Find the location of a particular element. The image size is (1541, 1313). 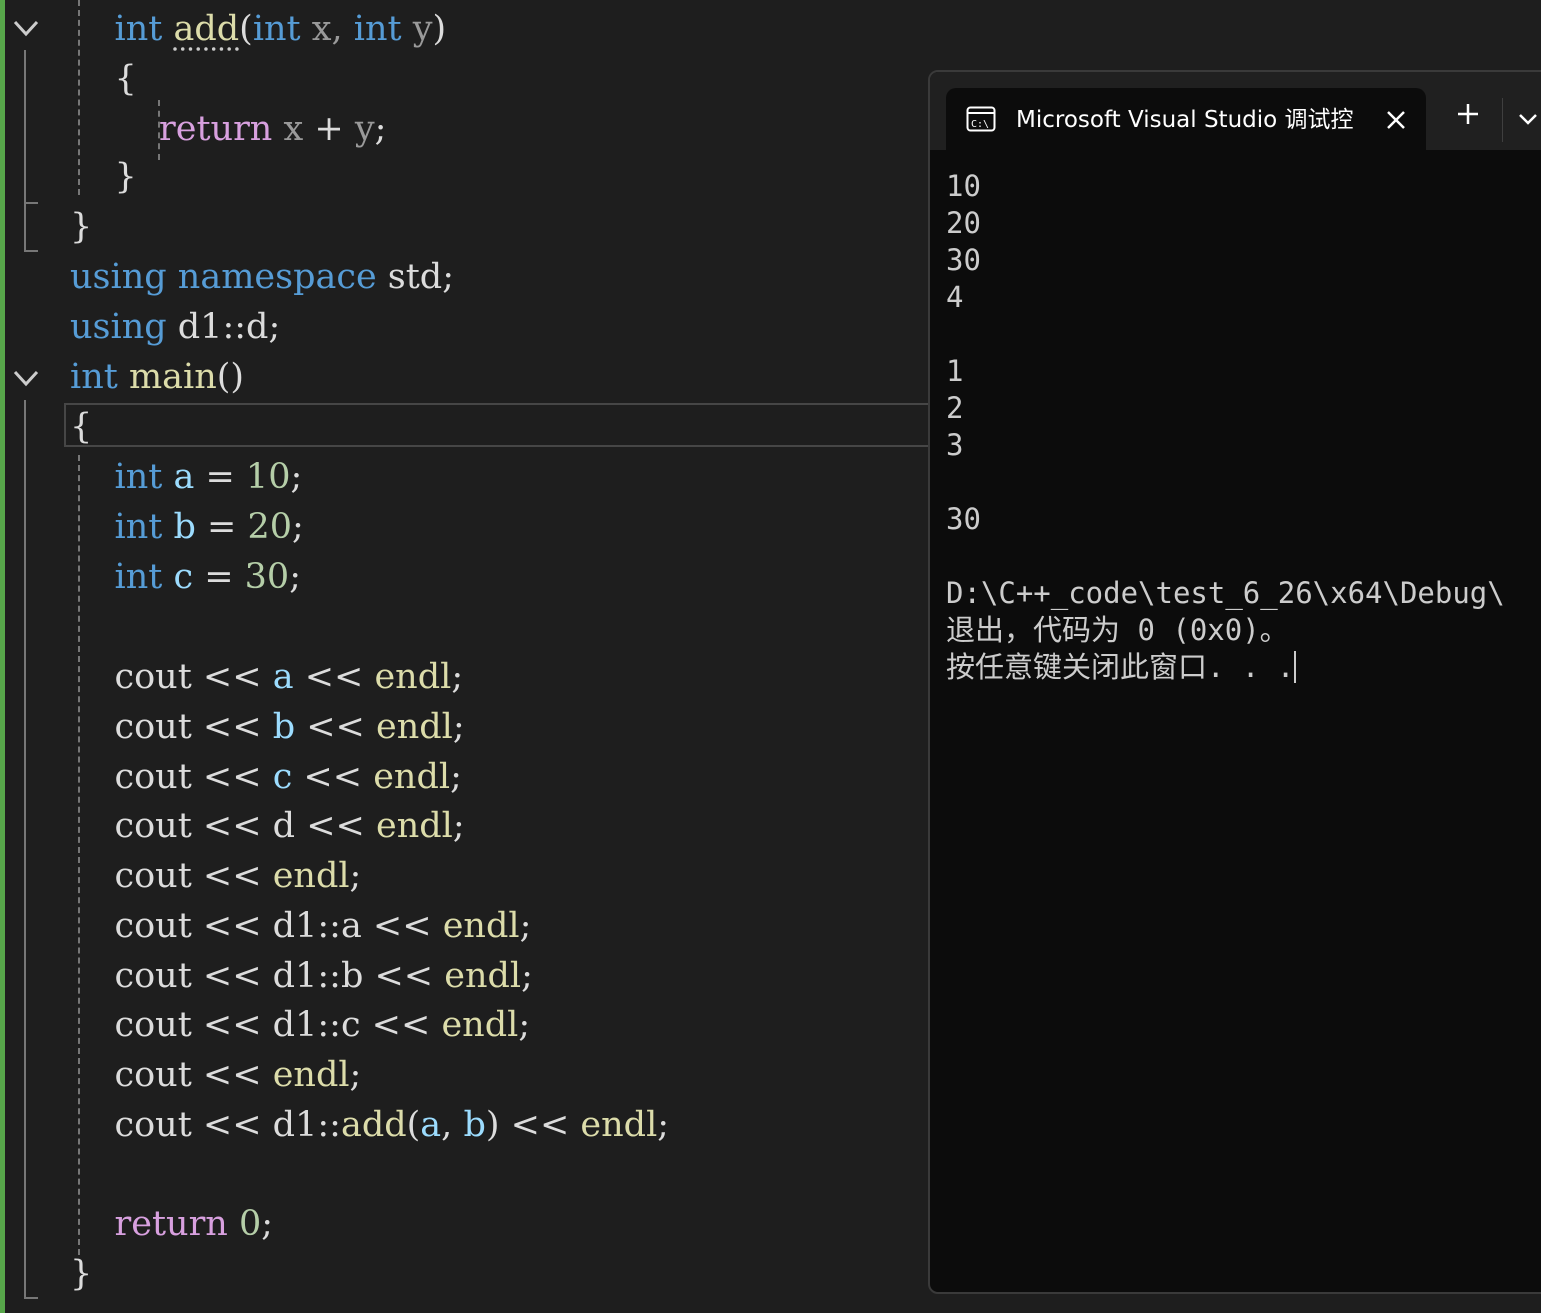

console-tab: C:\ Microsoft Visual Studio 调试控 is located at coordinates (1186, 120).